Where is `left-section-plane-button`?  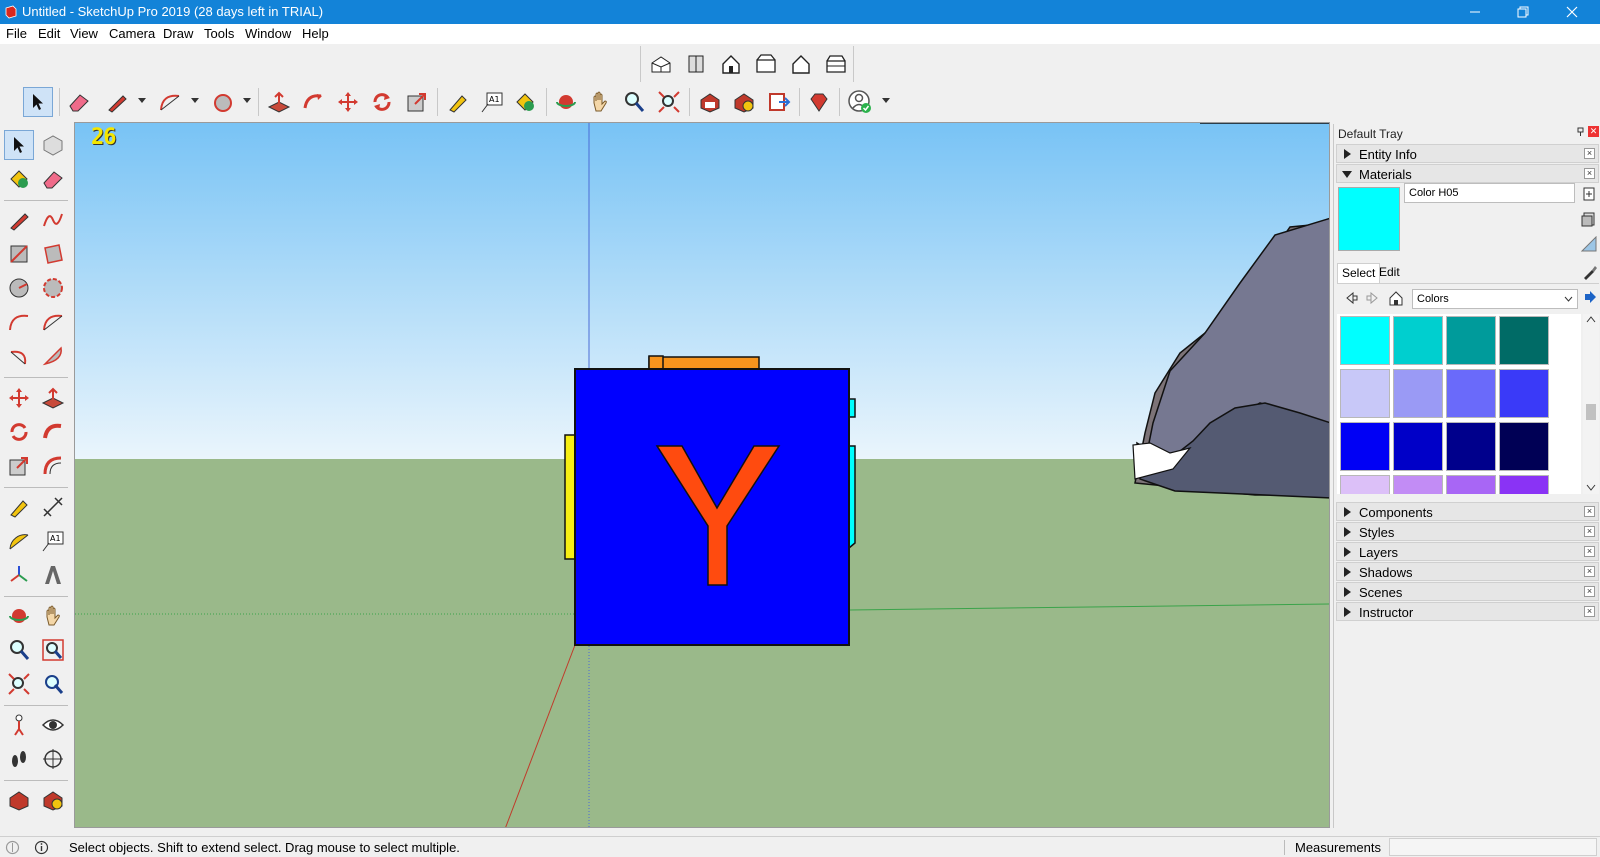
left-section-plane-button is located at coordinates (53, 759).